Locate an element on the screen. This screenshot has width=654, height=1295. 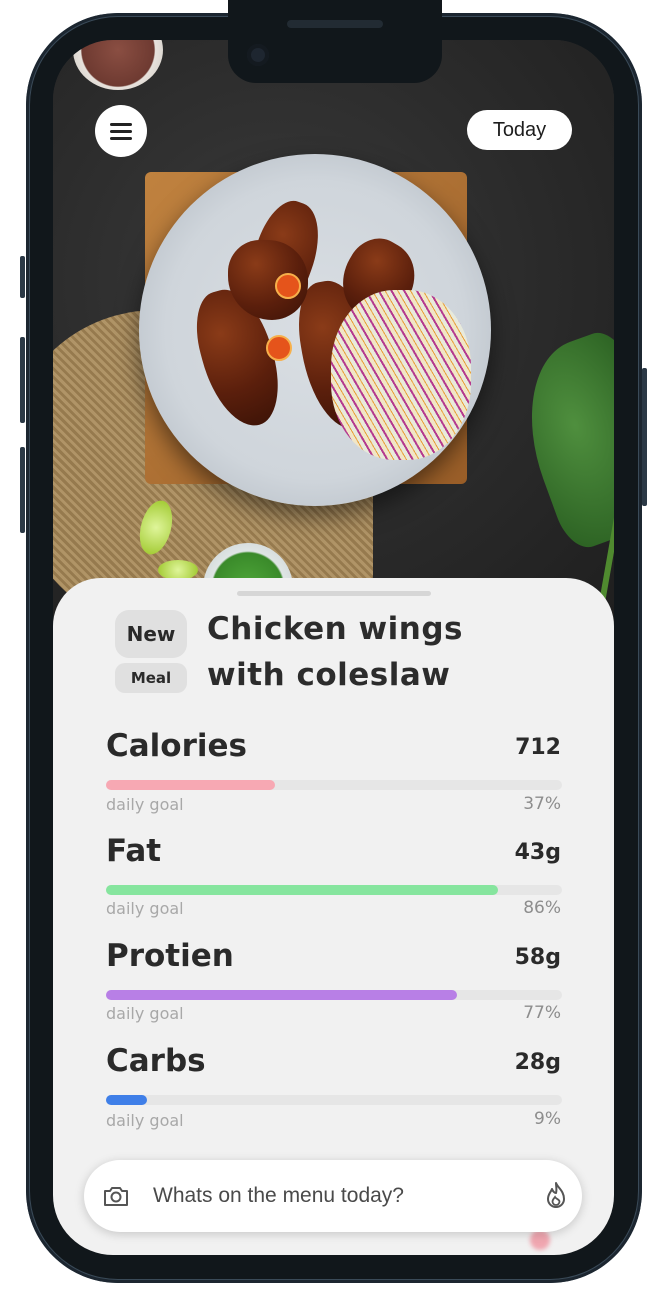
today-filter-button: Today is located at coordinates (519, 130).